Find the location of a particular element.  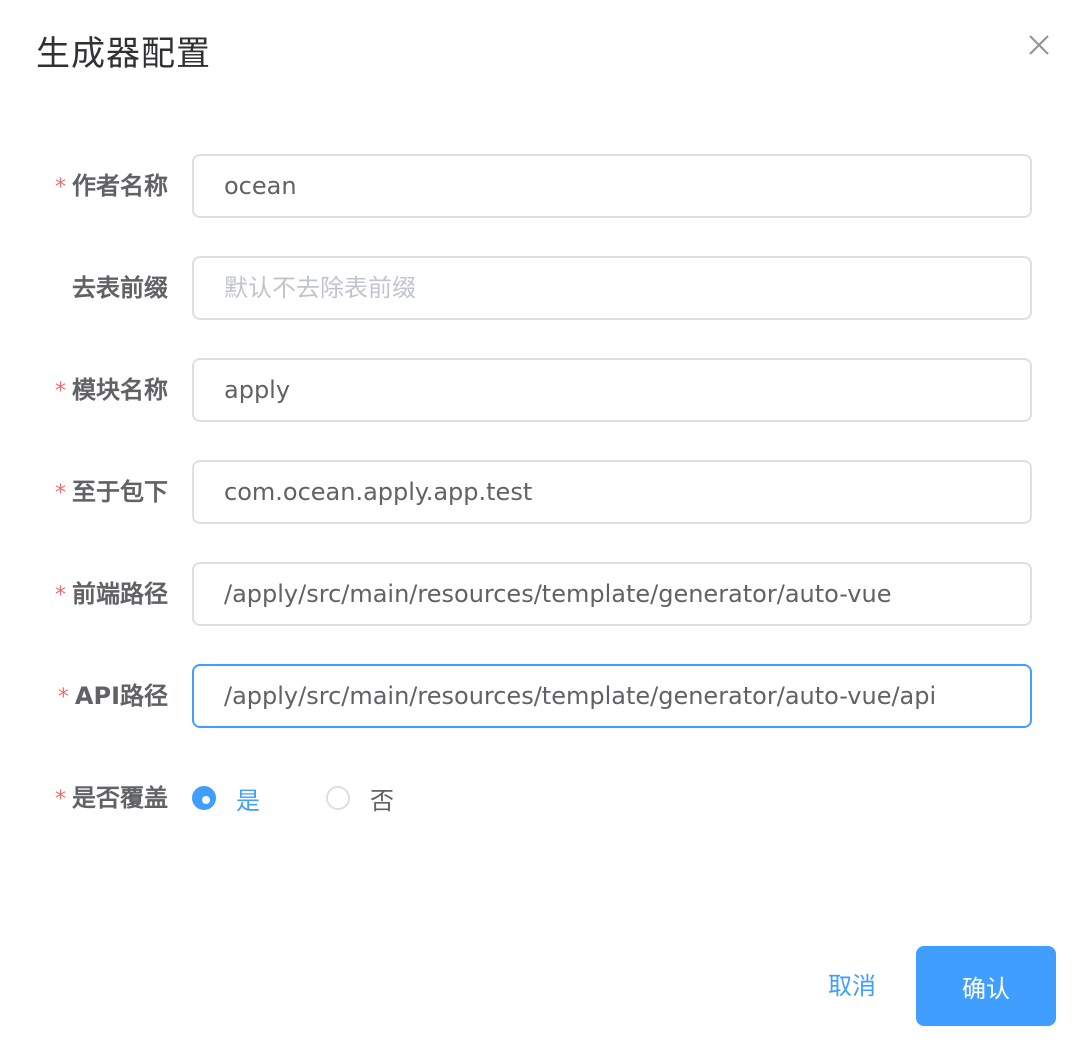

frontend-path-input is located at coordinates (609, 594).